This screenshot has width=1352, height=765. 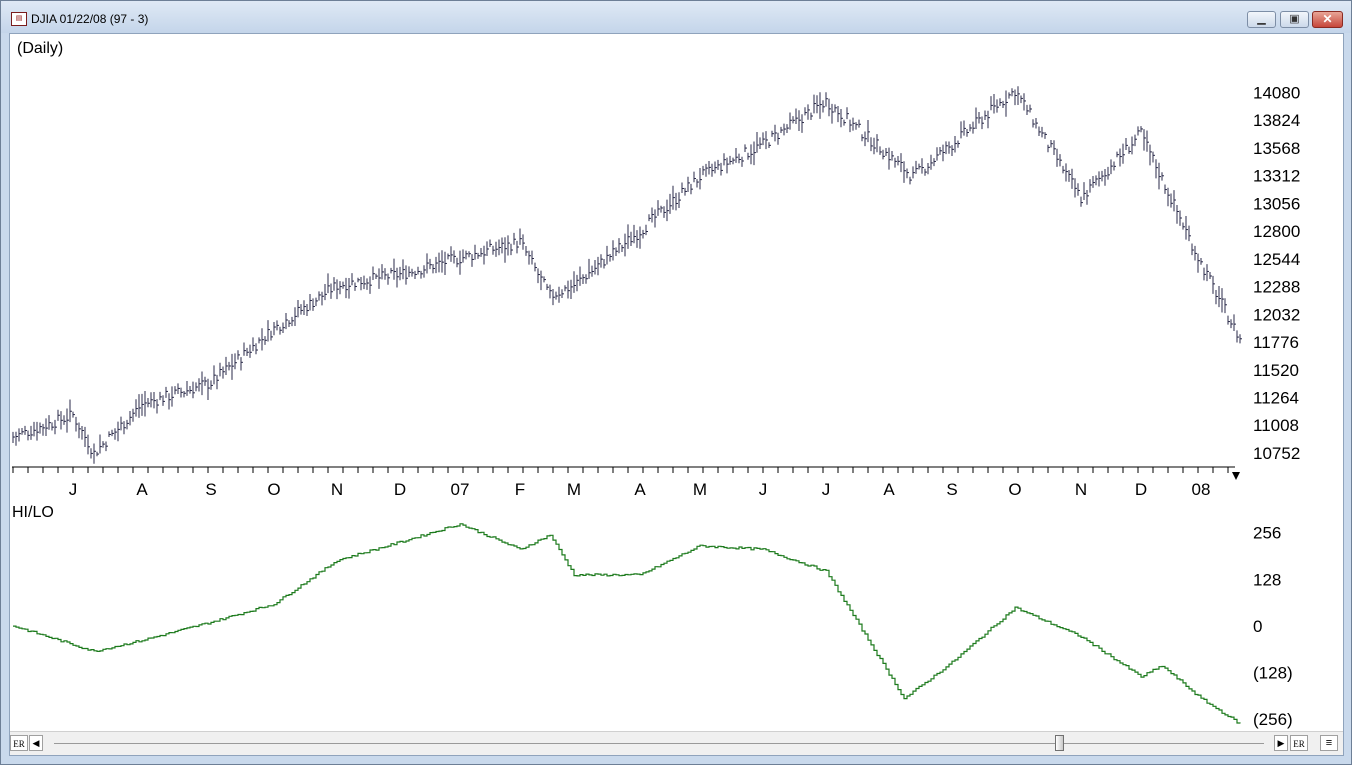 I want to click on chart-menu-button: ≡, so click(x=1329, y=743).